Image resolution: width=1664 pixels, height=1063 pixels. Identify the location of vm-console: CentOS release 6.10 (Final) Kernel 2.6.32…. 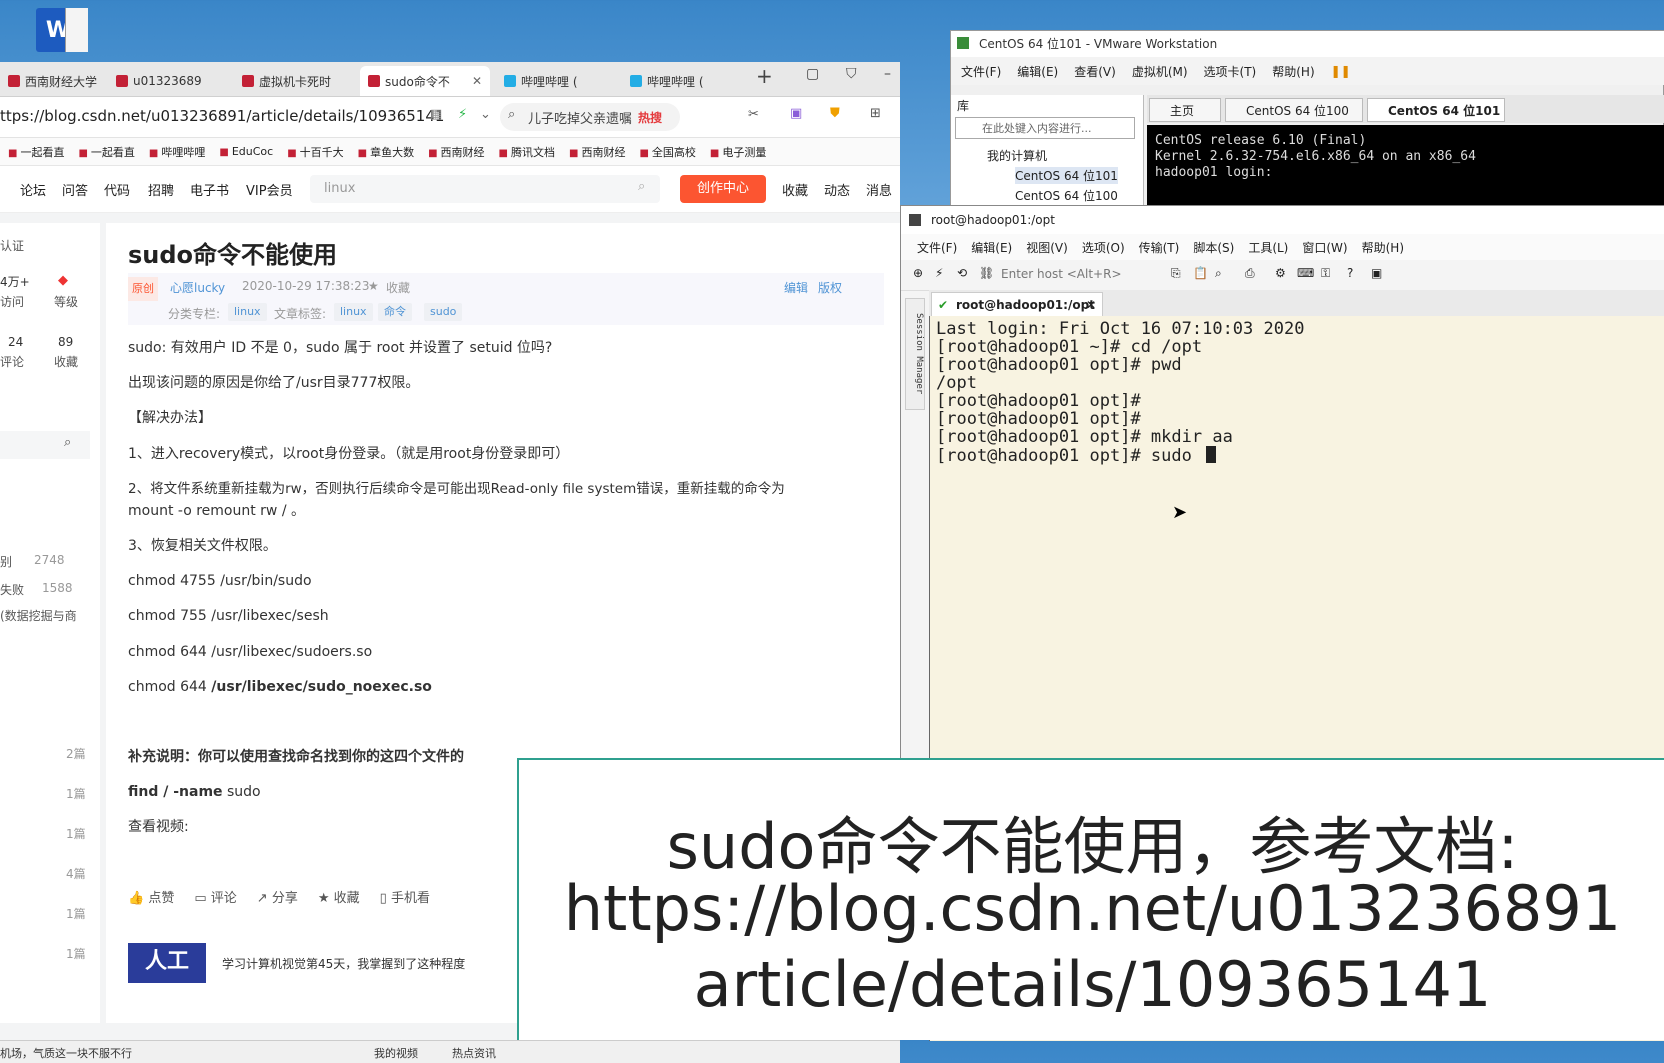
(1405, 168).